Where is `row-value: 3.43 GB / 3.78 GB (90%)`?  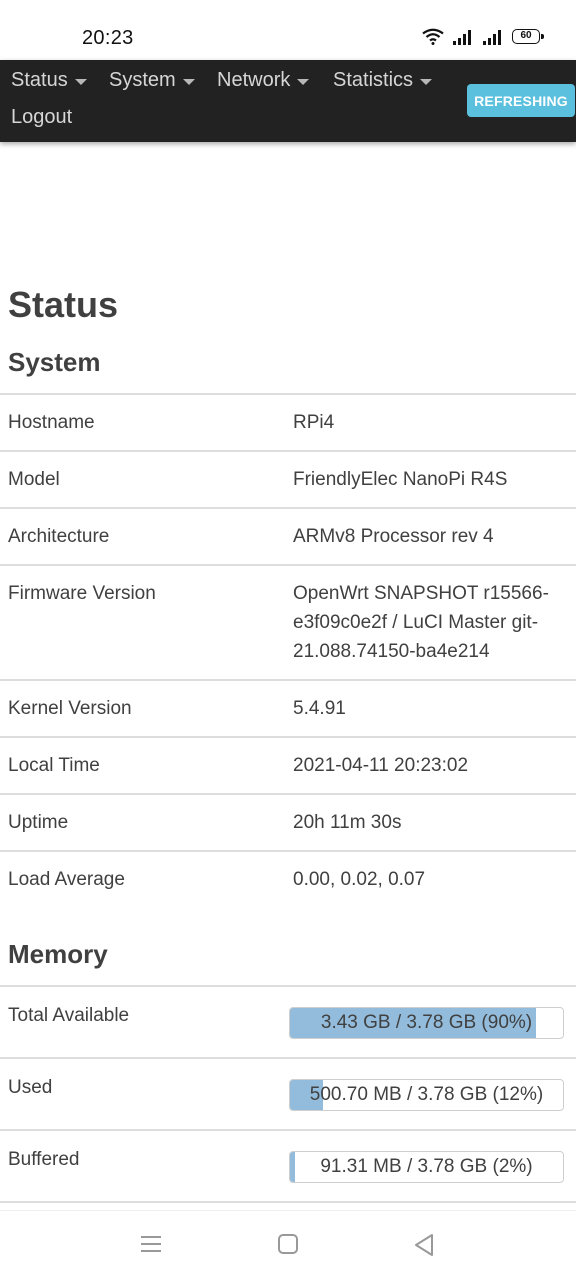
row-value: 3.43 GB / 3.78 GB (90%) is located at coordinates (428, 1022).